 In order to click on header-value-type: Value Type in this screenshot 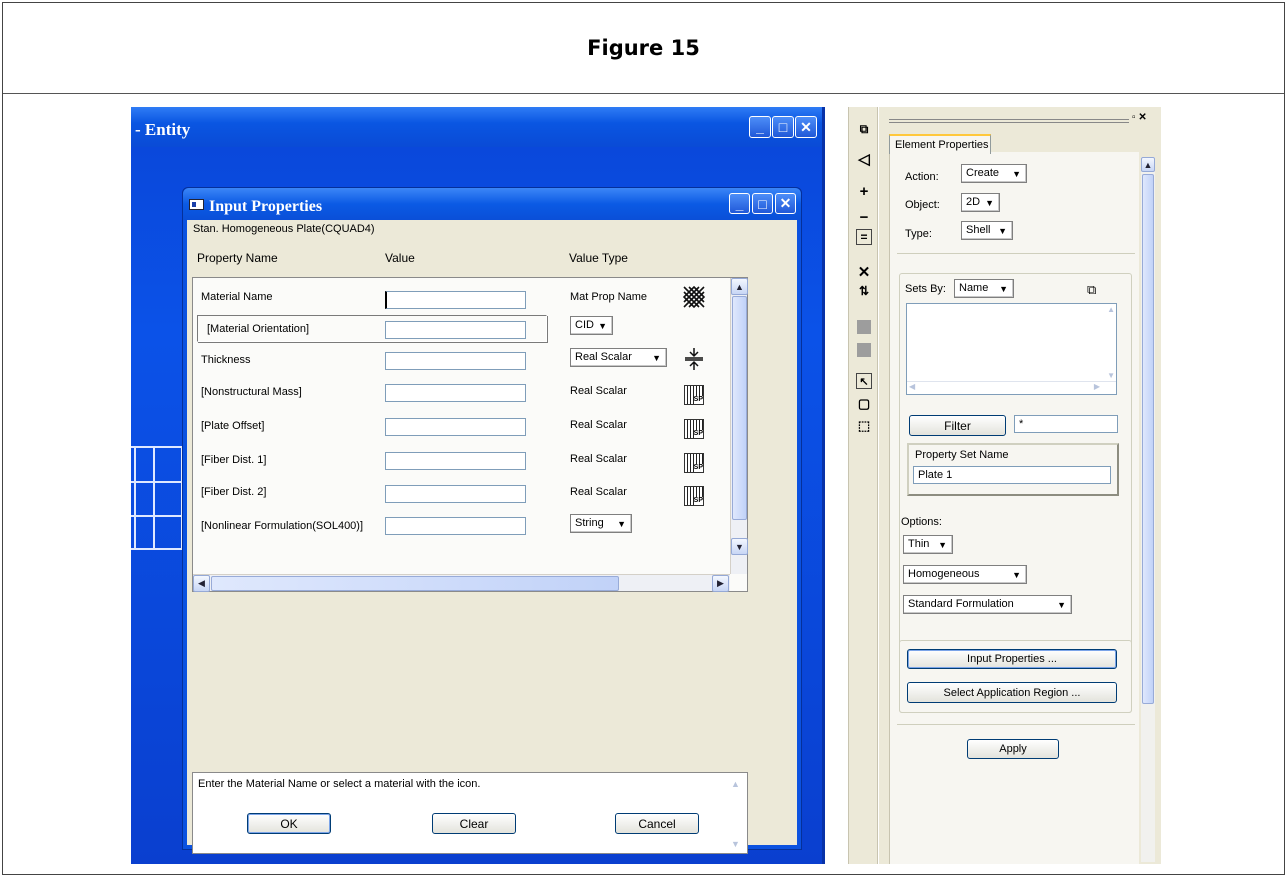, I will do `click(598, 258)`.